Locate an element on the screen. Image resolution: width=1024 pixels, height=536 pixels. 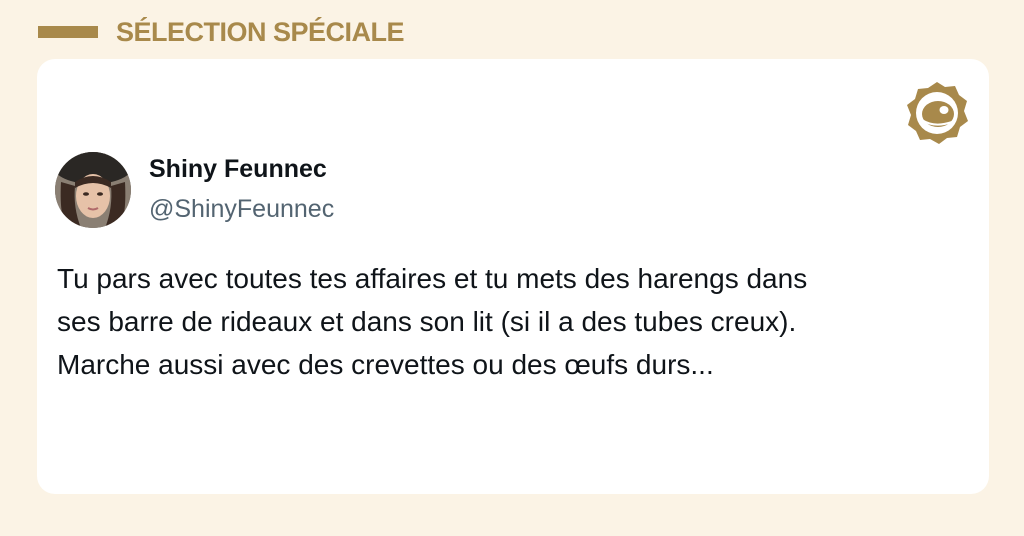
avatar is located at coordinates (93, 190).